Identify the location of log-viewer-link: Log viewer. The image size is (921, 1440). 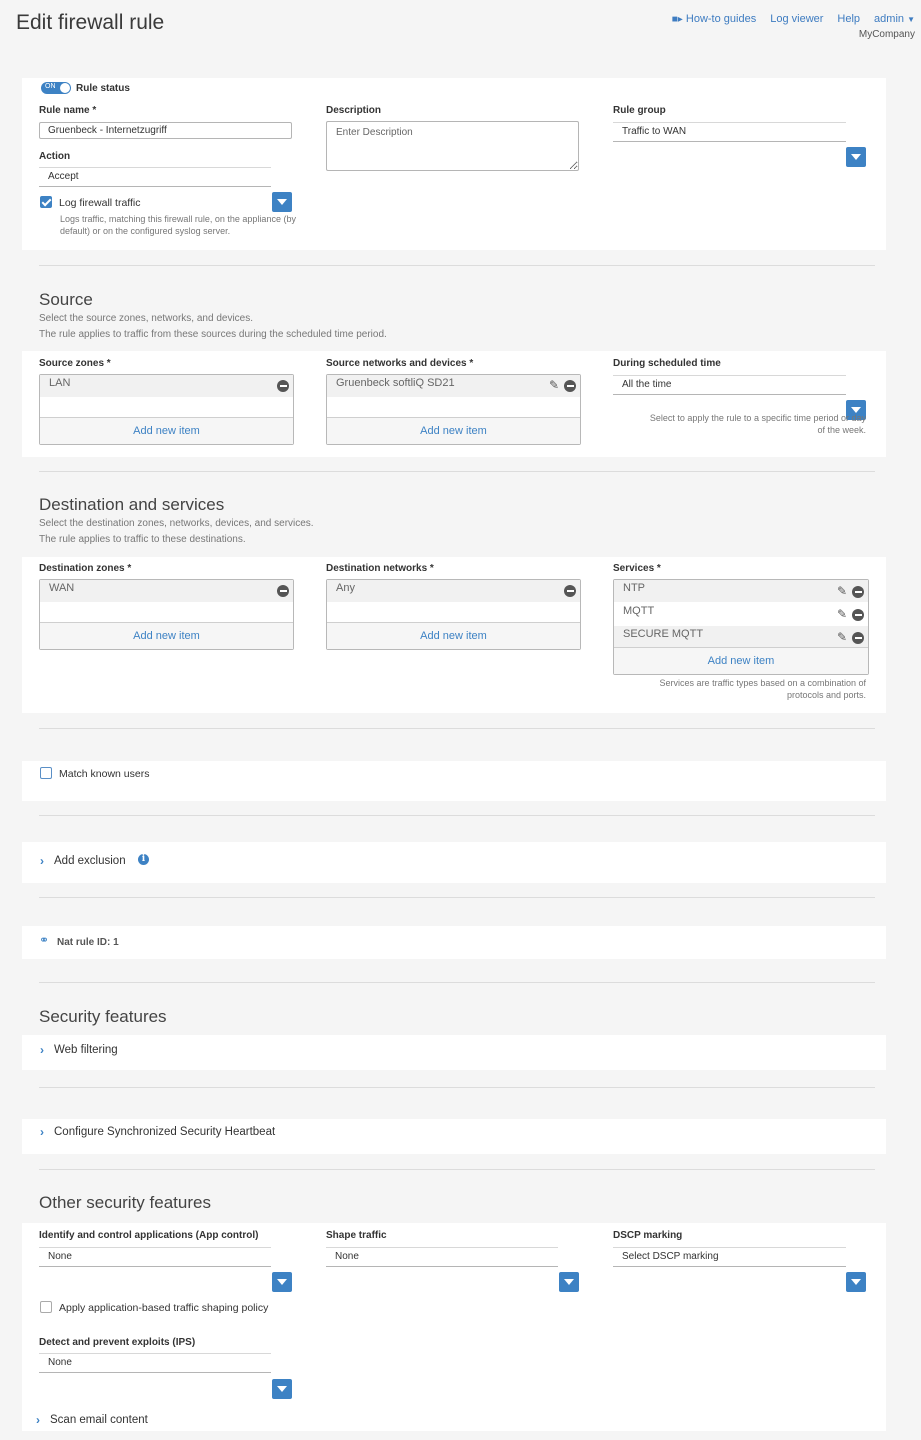
(796, 19).